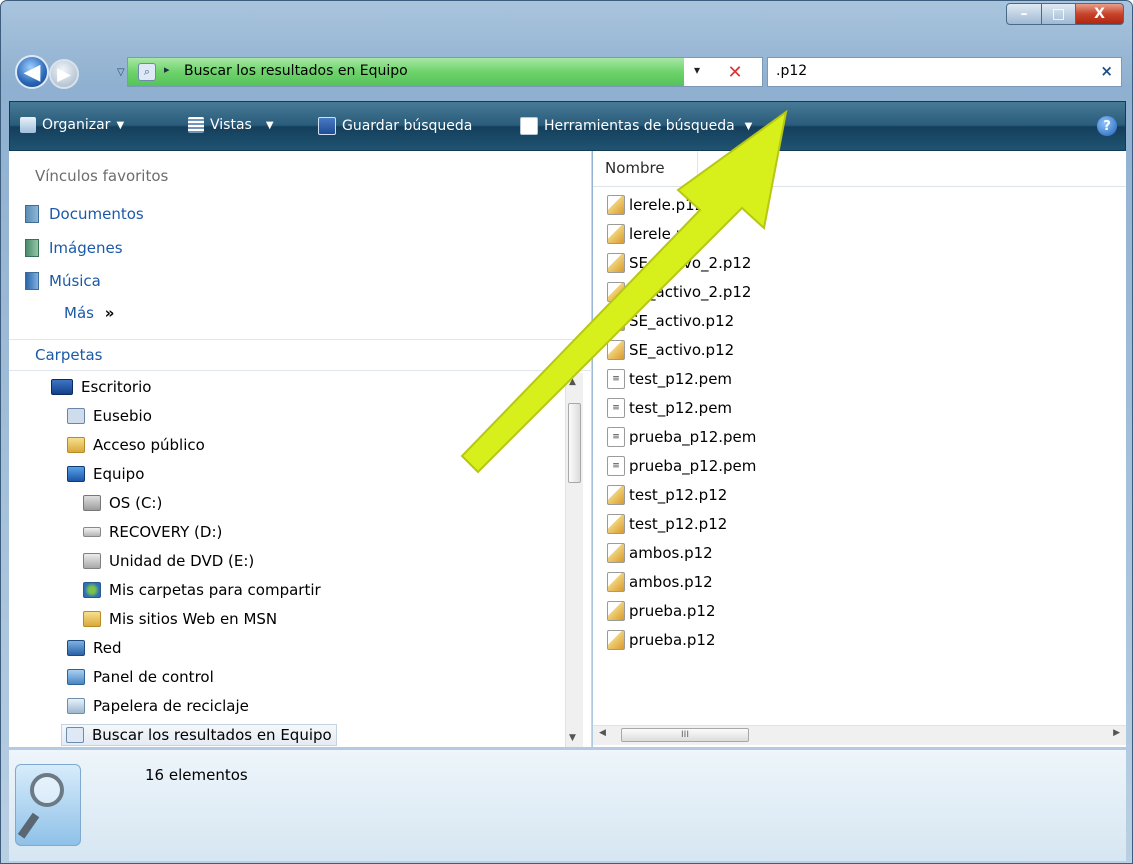  I want to click on tree-item-drive-d: RECOVERY (D:), so click(152, 532).